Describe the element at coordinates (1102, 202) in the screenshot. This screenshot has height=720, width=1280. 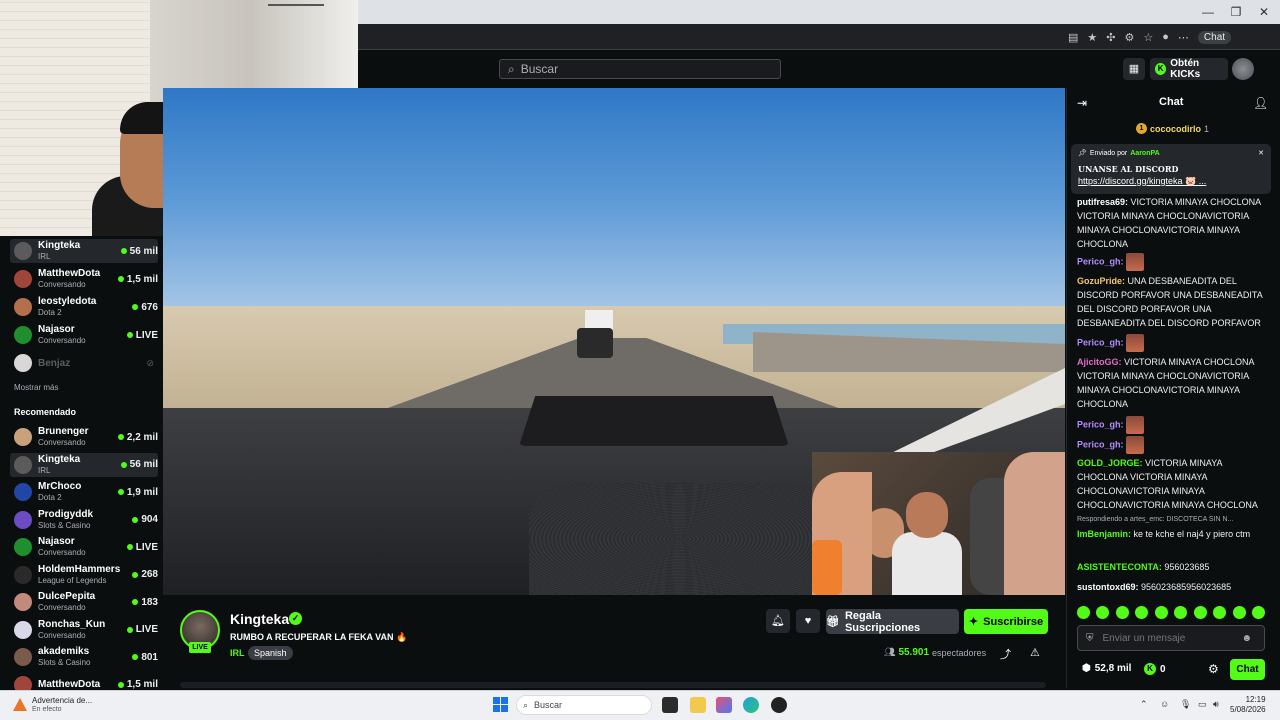
I see `chat-username: putifresa69:` at that location.